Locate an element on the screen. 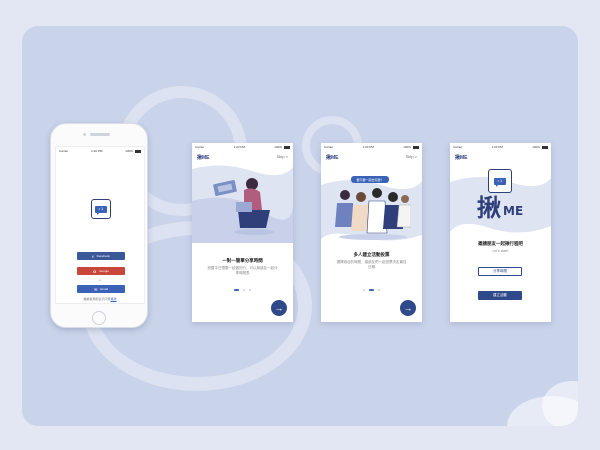 This screenshot has width=600, height=450. google-login-button: G Google is located at coordinates (101, 271).